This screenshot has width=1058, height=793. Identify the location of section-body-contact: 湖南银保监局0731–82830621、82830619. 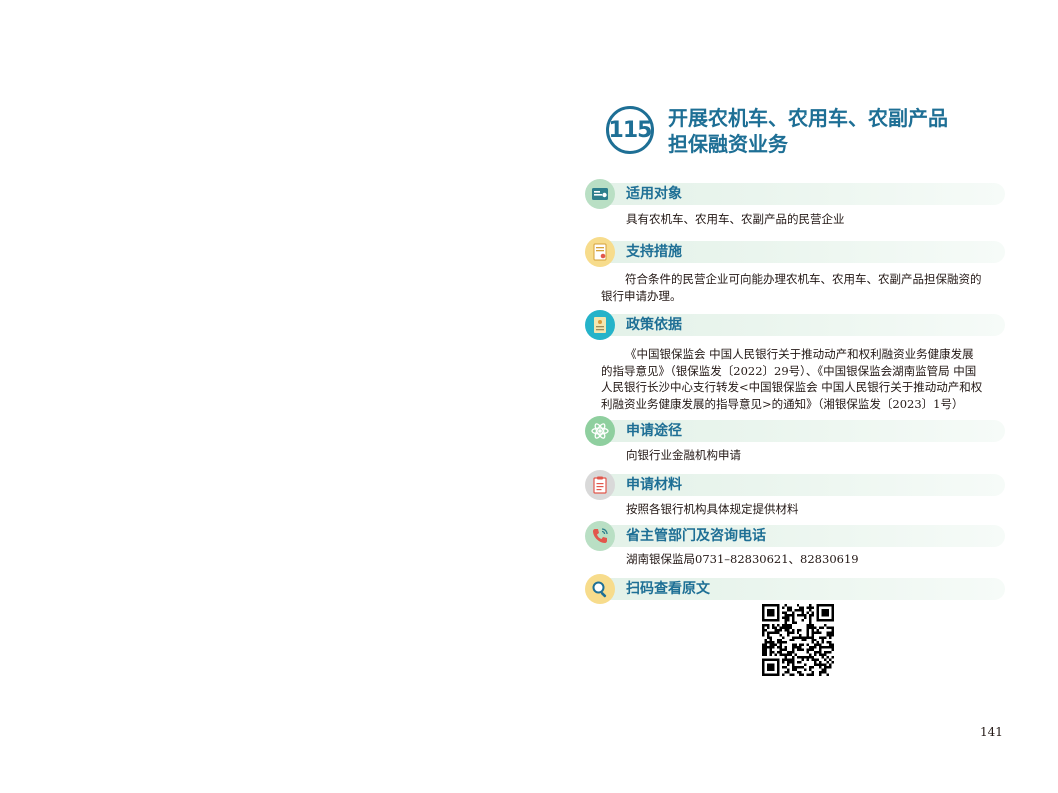
(742, 559).